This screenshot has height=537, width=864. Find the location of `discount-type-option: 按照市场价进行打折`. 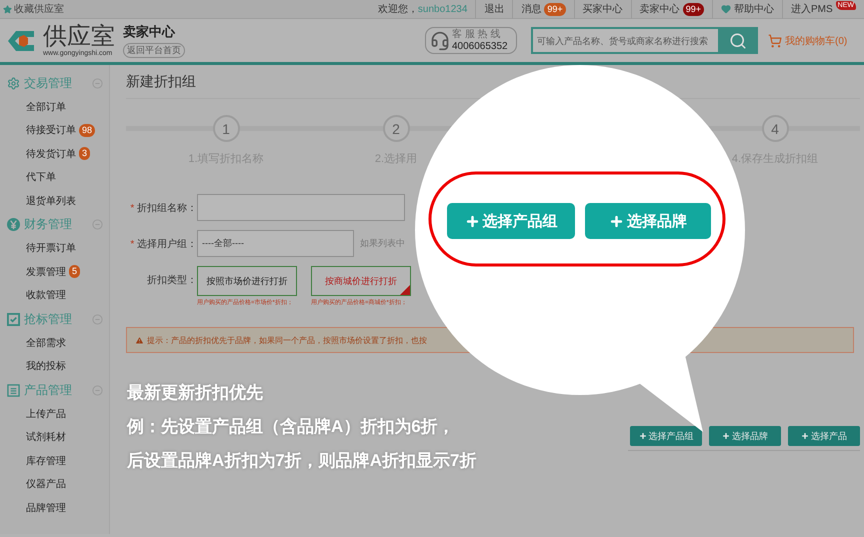

discount-type-option: 按照市场价进行打折 is located at coordinates (247, 281).